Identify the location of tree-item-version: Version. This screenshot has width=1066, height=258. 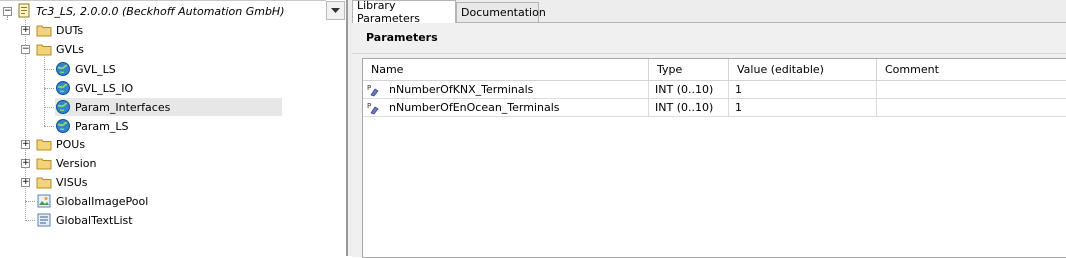
(66, 163).